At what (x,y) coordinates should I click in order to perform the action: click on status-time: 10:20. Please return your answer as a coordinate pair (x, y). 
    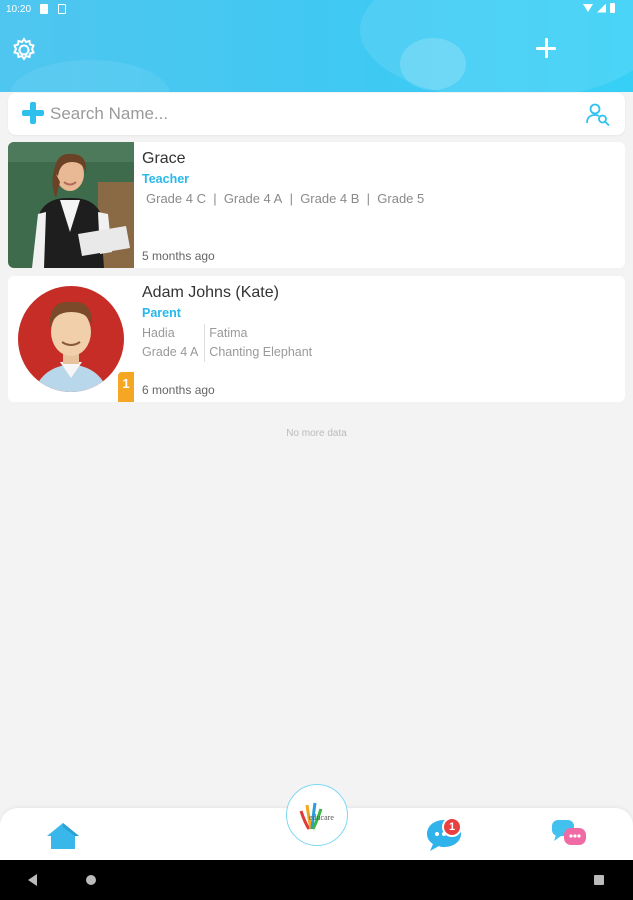
    Looking at the image, I should click on (19, 9).